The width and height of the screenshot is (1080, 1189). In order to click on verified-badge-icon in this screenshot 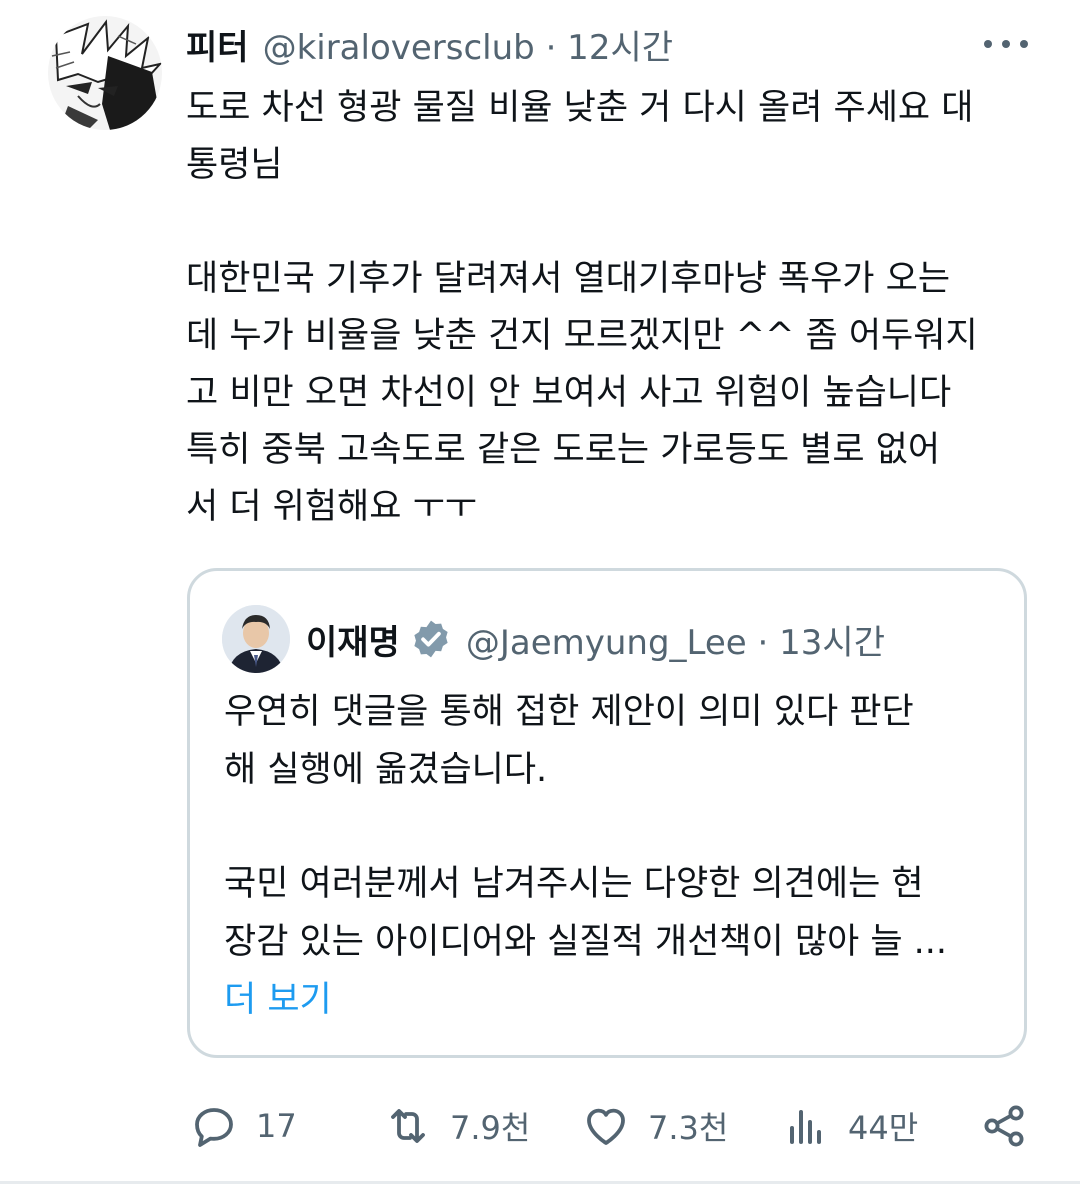, I will do `click(431, 639)`.